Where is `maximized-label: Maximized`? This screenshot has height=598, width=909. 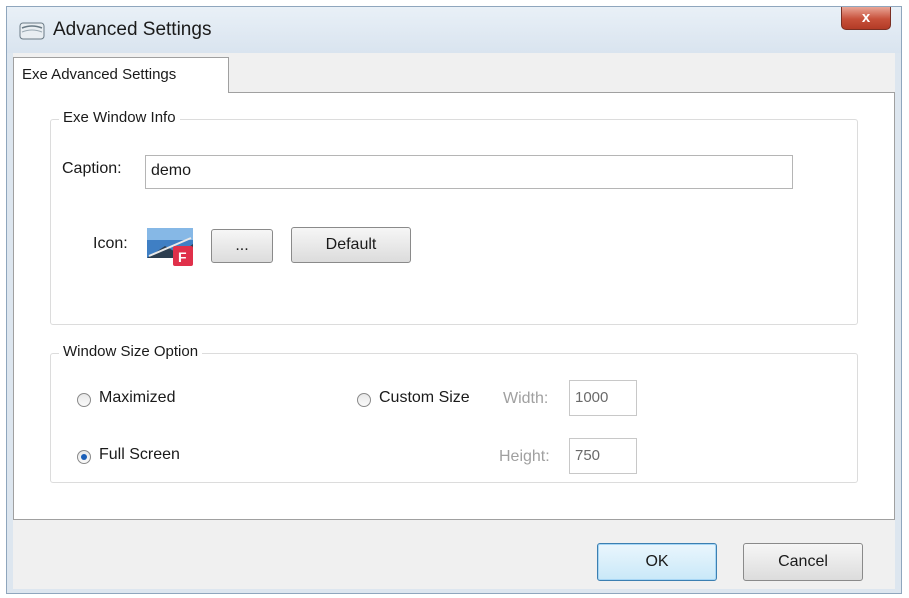
maximized-label: Maximized is located at coordinates (137, 397).